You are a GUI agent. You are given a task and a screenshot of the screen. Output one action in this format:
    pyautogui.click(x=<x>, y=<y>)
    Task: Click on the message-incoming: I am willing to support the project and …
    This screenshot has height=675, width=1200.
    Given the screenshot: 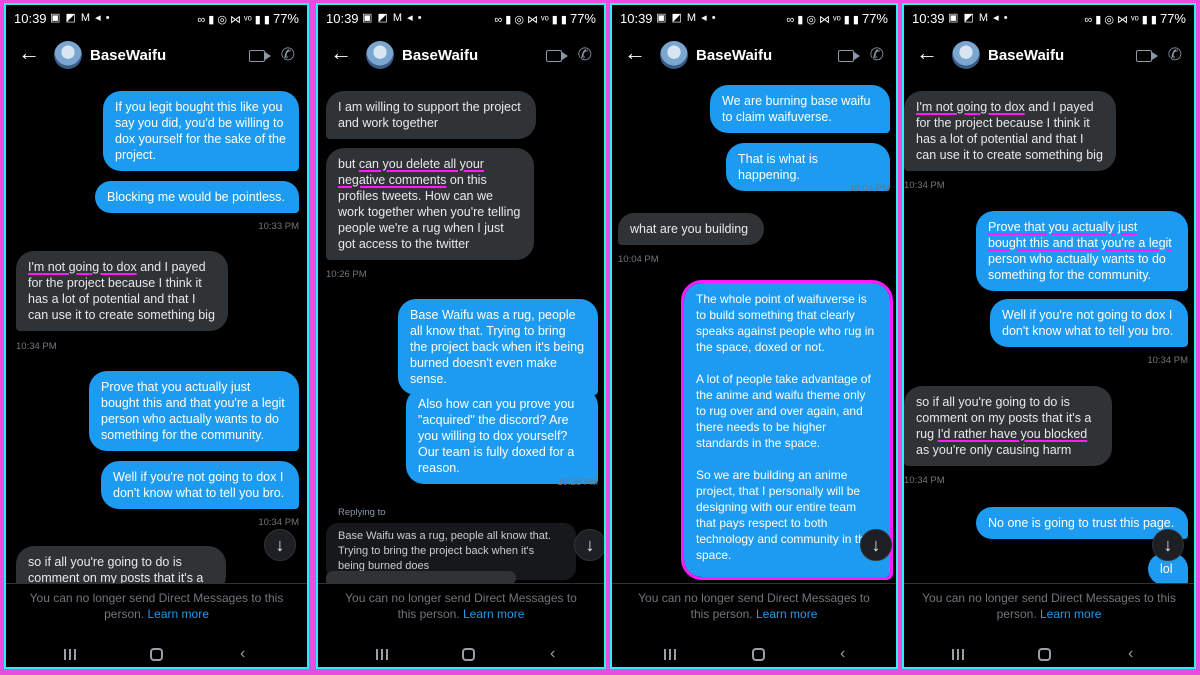 What is the action you would take?
    pyautogui.click(x=431, y=115)
    